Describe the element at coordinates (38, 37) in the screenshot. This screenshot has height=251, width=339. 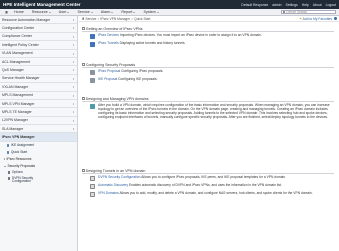
I see `sidebar-item-compliance-center: Compliance Center` at that location.